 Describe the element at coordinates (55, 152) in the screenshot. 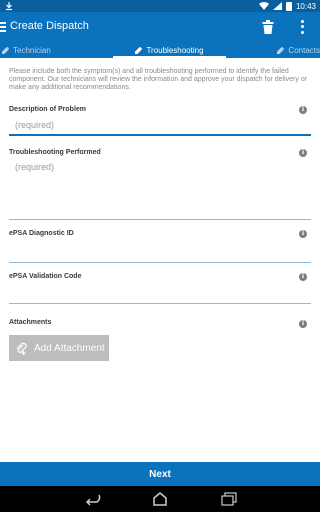

I see `troubleshooting-label: Troubleshooting Performed` at that location.